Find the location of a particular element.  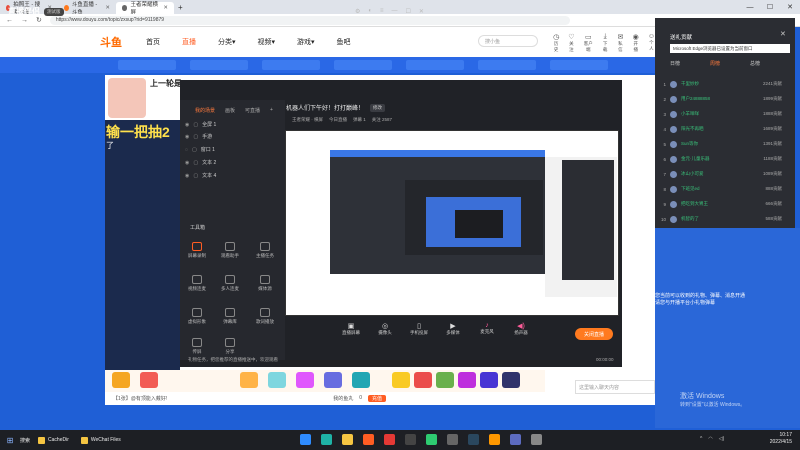

chevron-up-icon: ^ is located at coordinates (701, 439).